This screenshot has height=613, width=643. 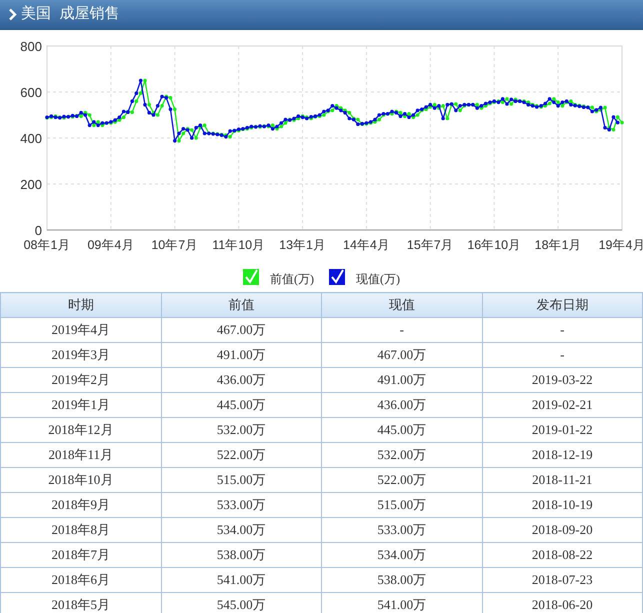 What do you see at coordinates (80, 455) in the screenshot?
I see `table-cell: 2018年11月` at bounding box center [80, 455].